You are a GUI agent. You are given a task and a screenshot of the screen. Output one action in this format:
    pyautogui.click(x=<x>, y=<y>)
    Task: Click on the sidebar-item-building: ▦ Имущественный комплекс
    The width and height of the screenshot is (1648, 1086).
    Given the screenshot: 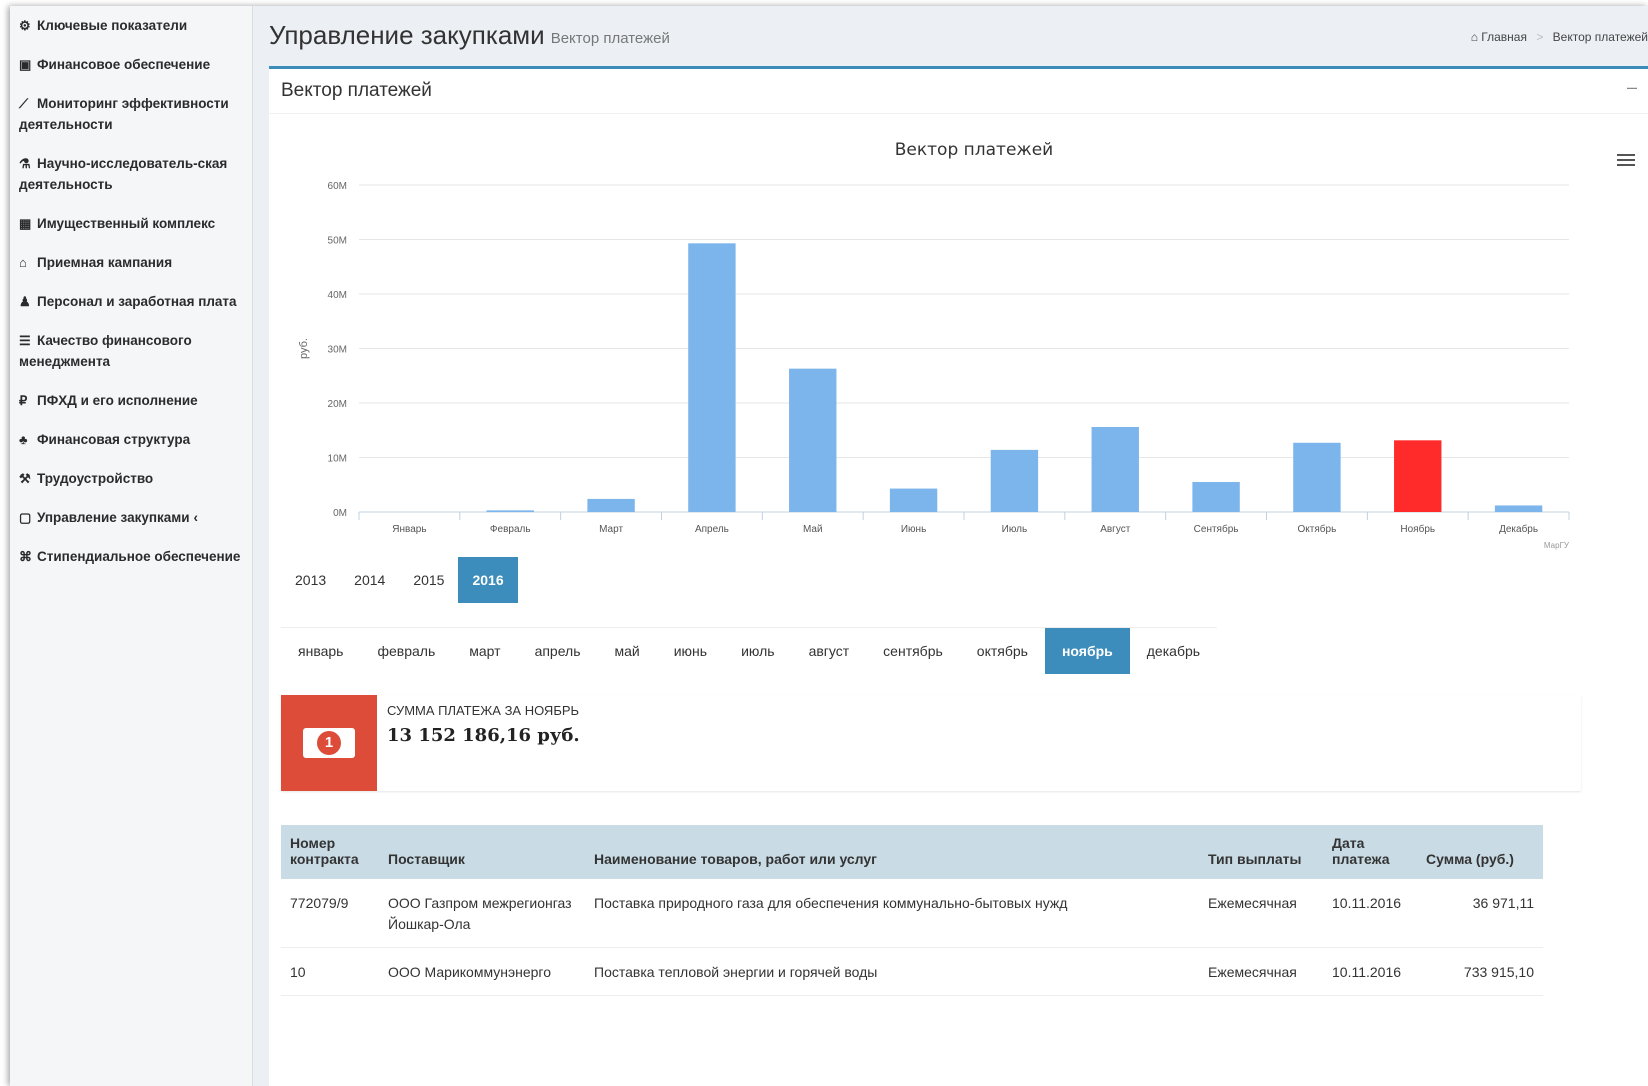 What is the action you would take?
    pyautogui.click(x=131, y=223)
    